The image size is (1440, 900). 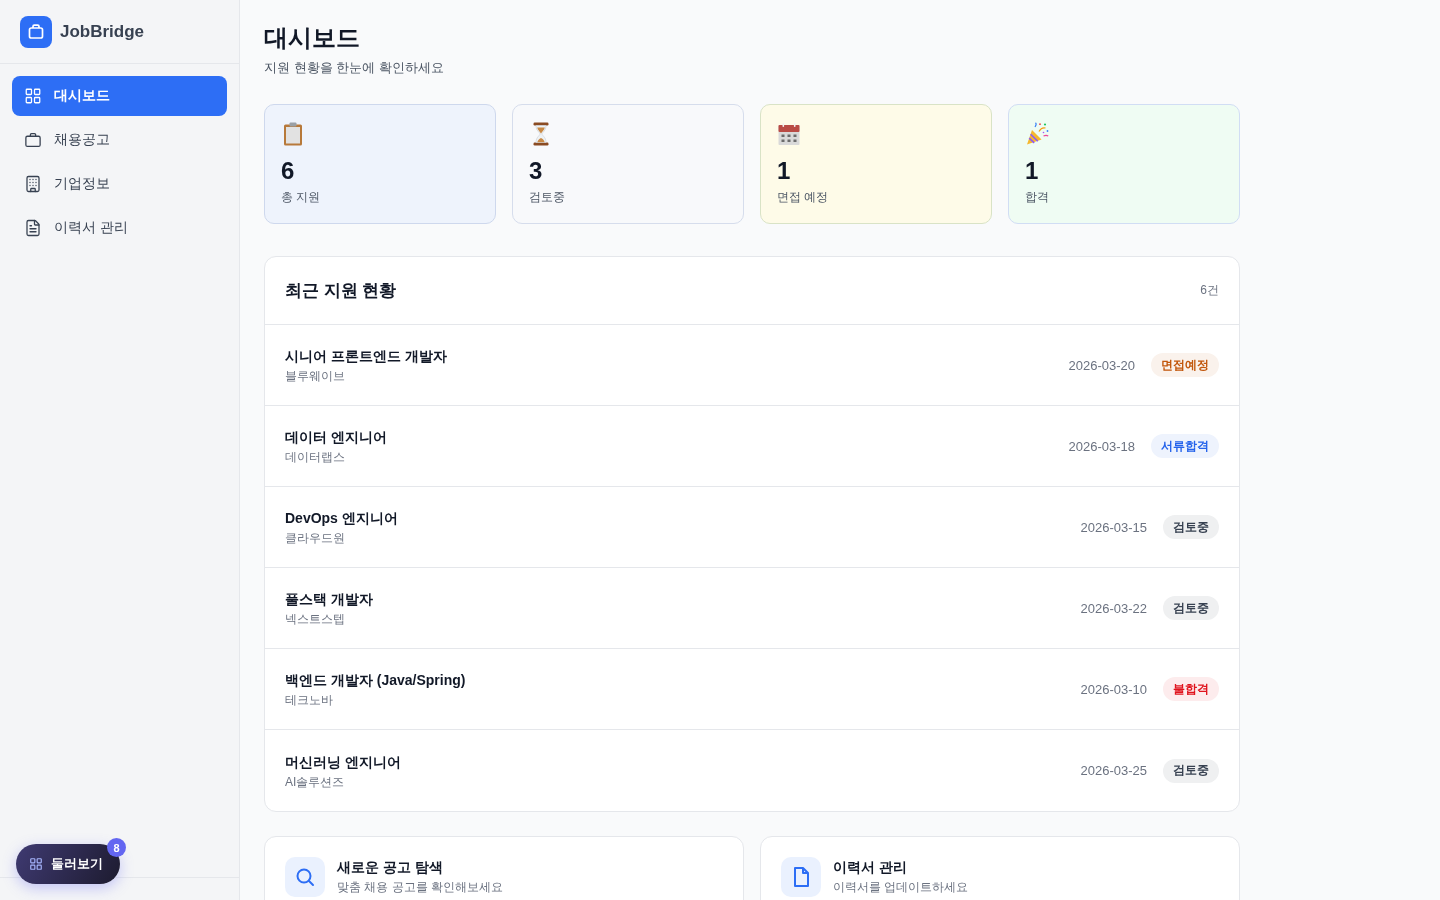 What do you see at coordinates (1113, 770) in the screenshot?
I see `application-date: 2026-03-25` at bounding box center [1113, 770].